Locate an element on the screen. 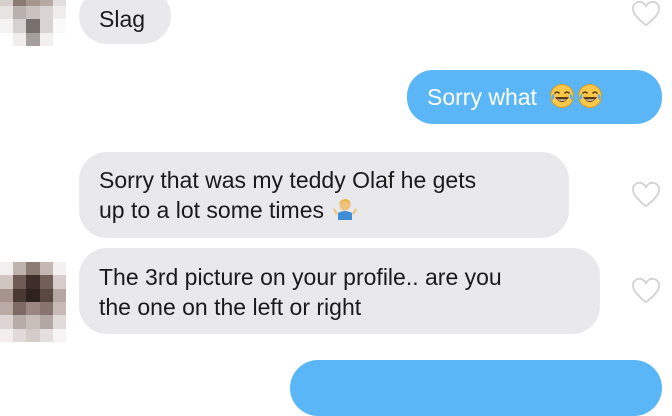 The height and width of the screenshot is (416, 672). message-text: up to a lot some times is located at coordinates (211, 210).